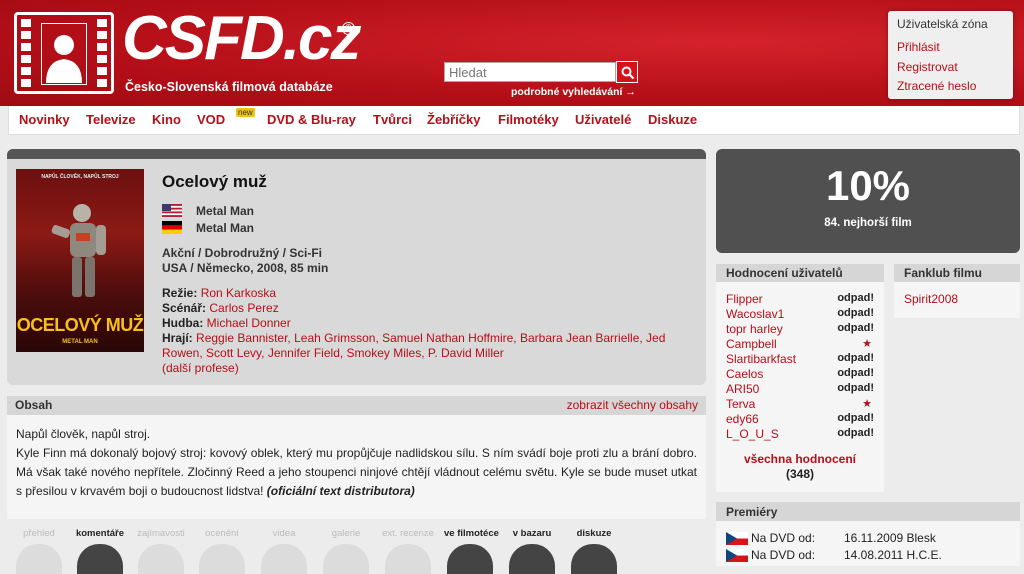 Image resolution: width=1024 pixels, height=574 pixels. What do you see at coordinates (177, 338) in the screenshot?
I see `cast-label: Hrají:` at bounding box center [177, 338].